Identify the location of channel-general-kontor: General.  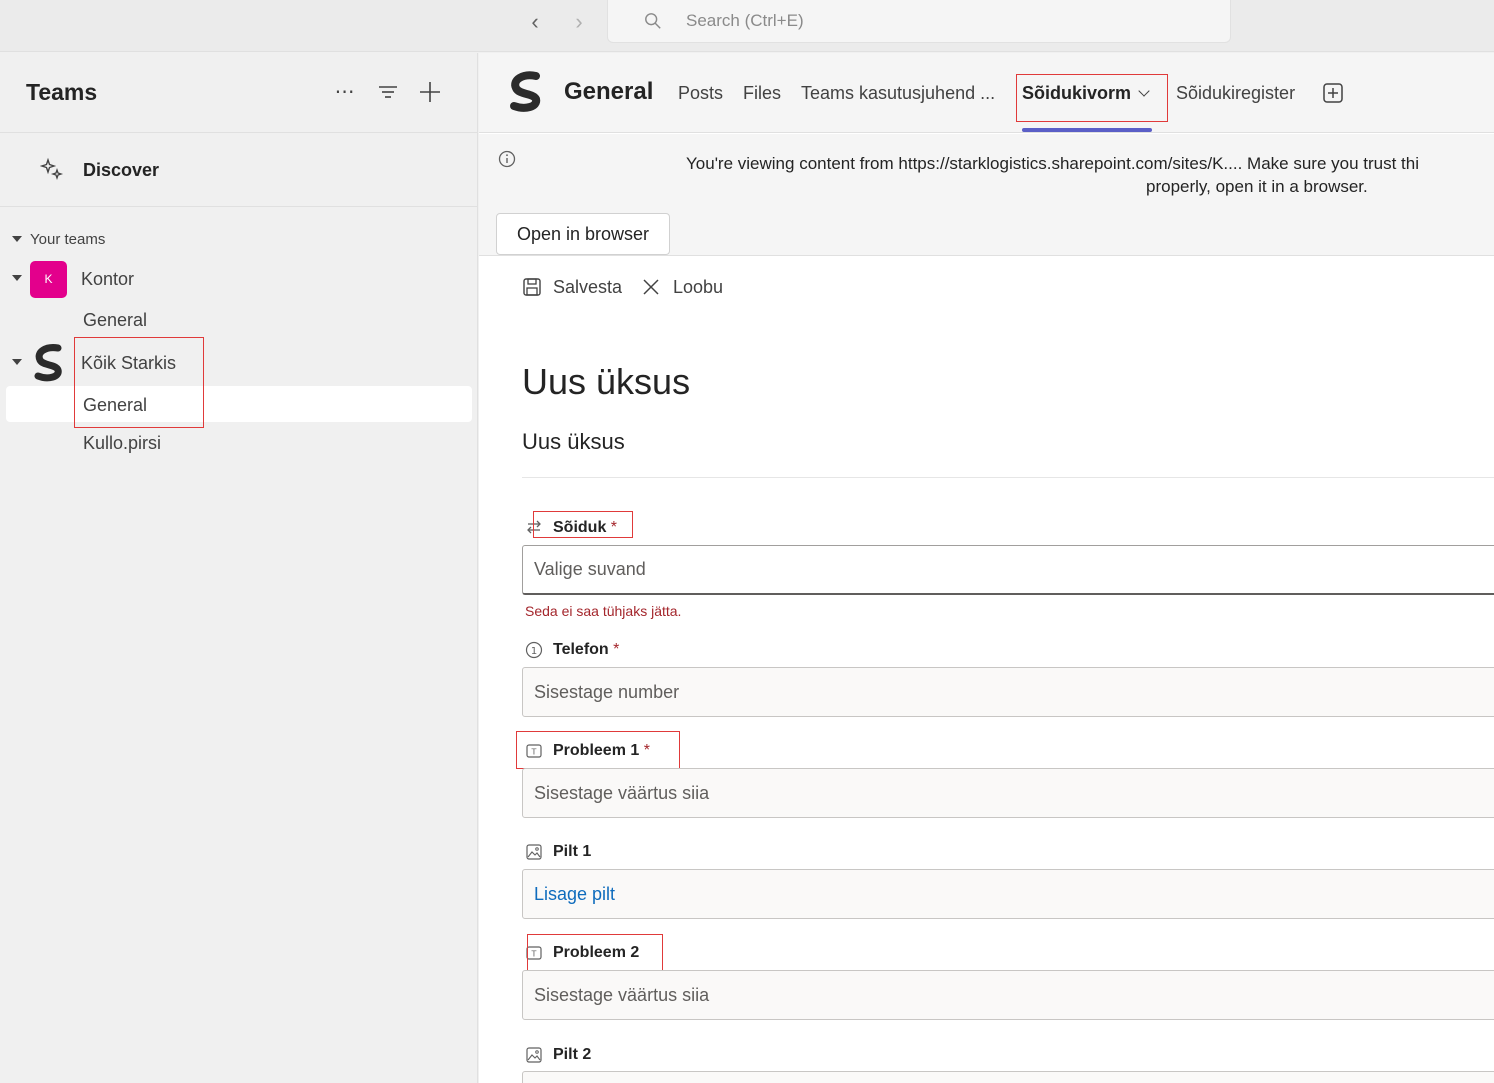
(115, 320).